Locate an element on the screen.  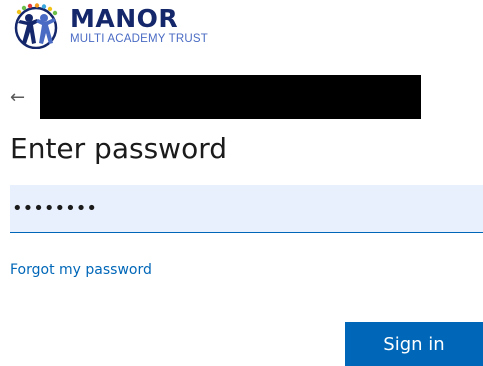
password-input is located at coordinates (246, 209).